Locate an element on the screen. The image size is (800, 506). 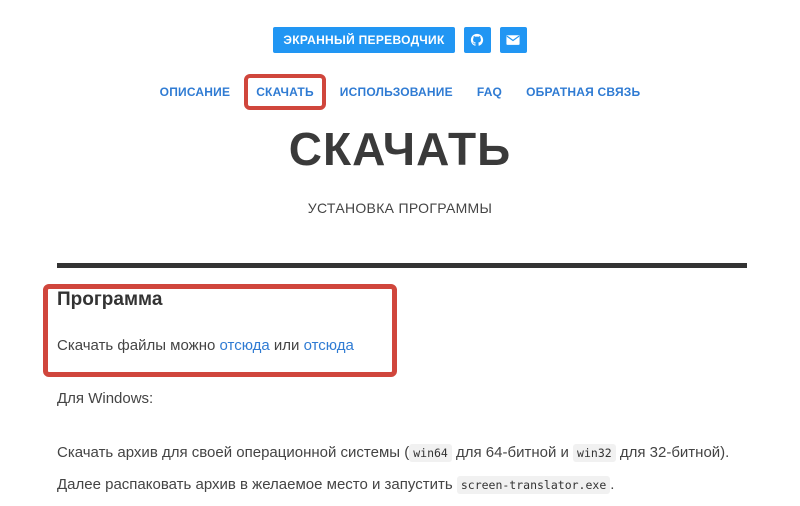
nav-item-usage: ИСПОЛЬЗОВАНИЕ is located at coordinates (396, 92).